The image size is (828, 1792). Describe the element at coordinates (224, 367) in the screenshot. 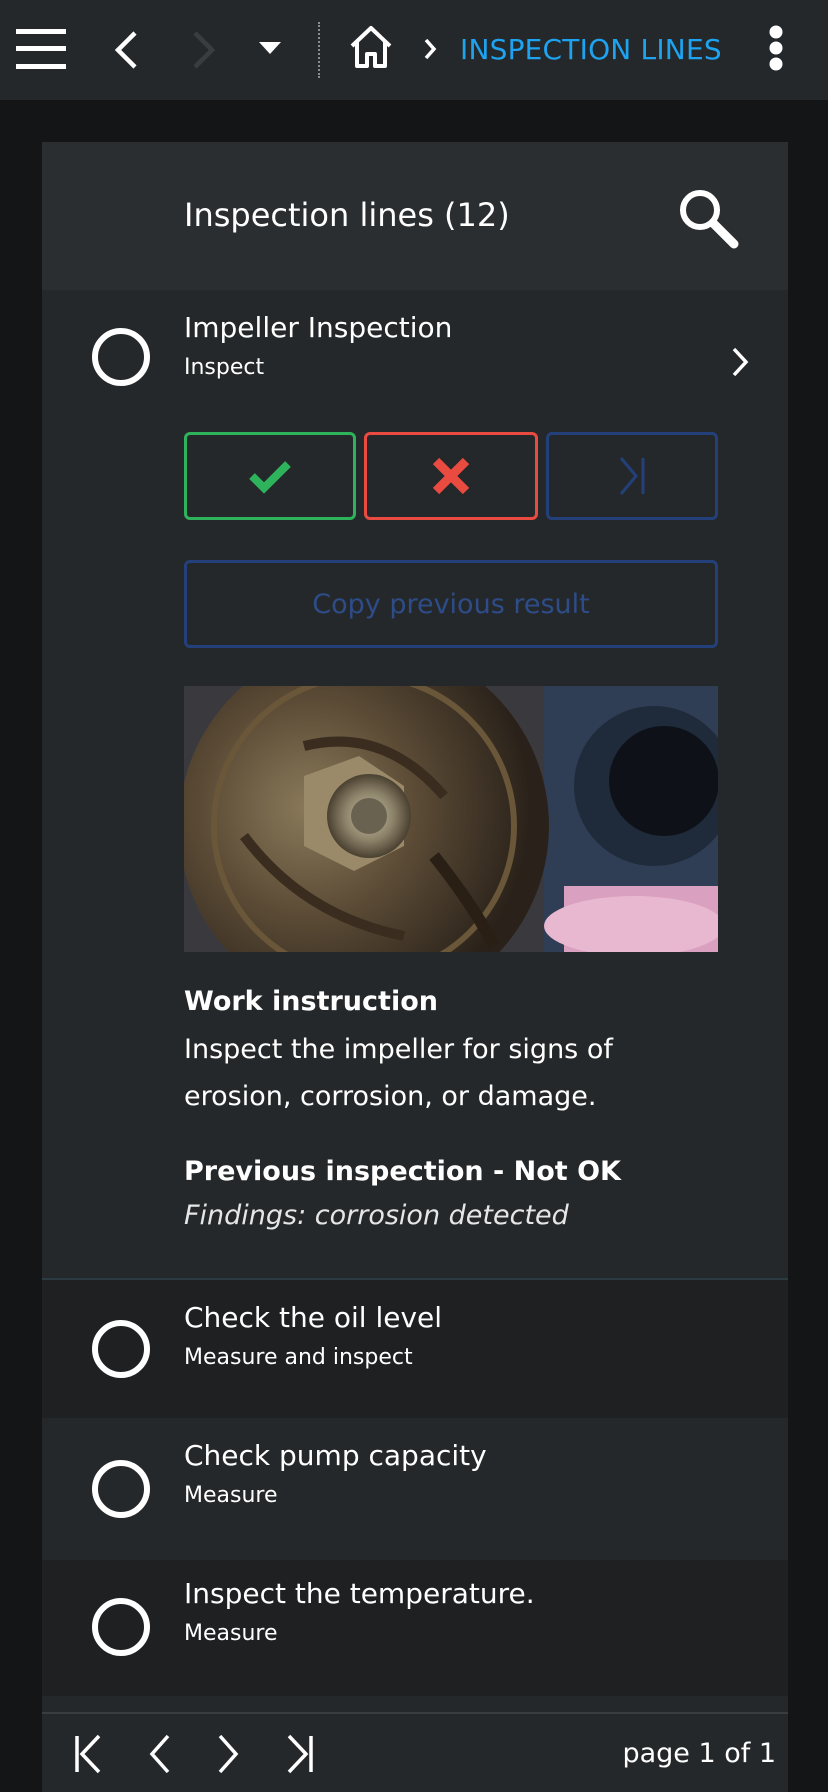

I see `line-subtitle: Inspect` at that location.